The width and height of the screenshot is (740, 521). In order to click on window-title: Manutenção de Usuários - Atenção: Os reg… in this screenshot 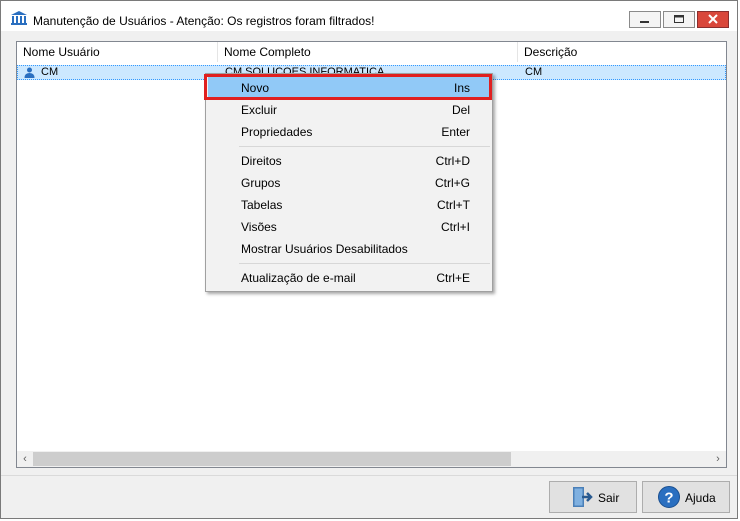, I will do `click(204, 21)`.